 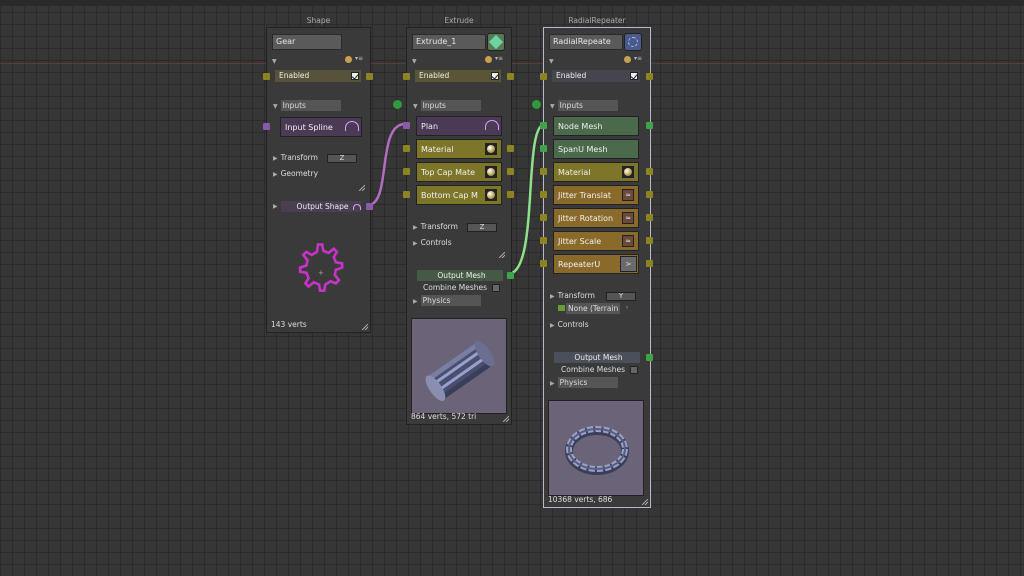 I want to click on output-row: ▶, so click(x=277, y=205).